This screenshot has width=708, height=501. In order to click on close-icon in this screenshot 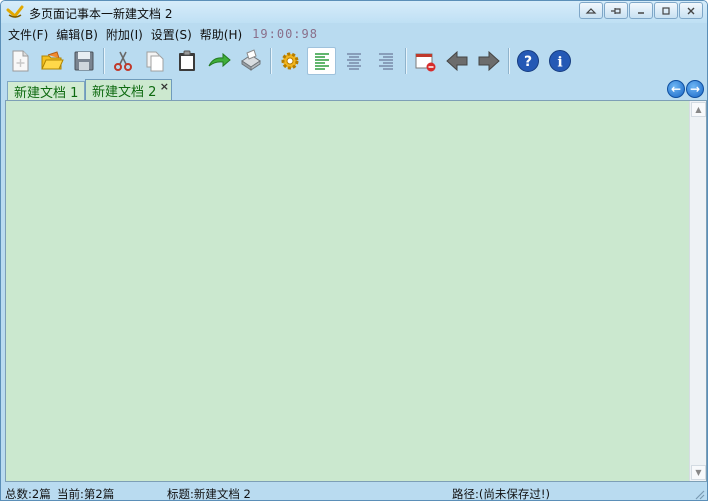, I will do `click(691, 10)`.